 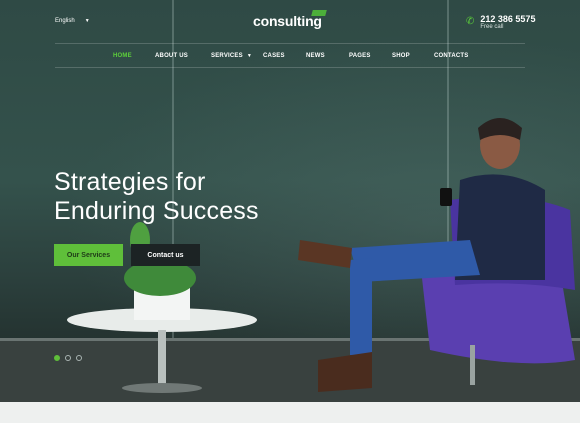 I want to click on nav-item-label: SERVICES, so click(x=227, y=56).